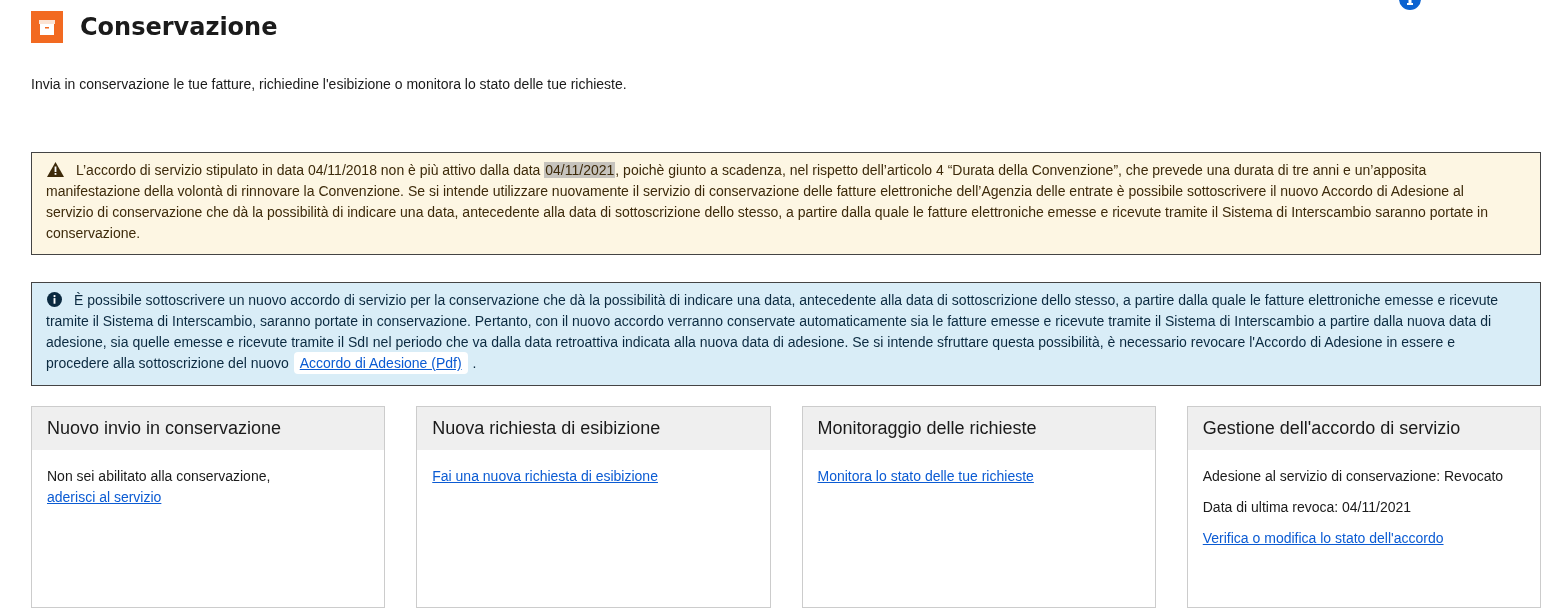  Describe the element at coordinates (1353, 476) in the screenshot. I see `card-text: Adesione al servizio di conservazione: Revocato` at that location.